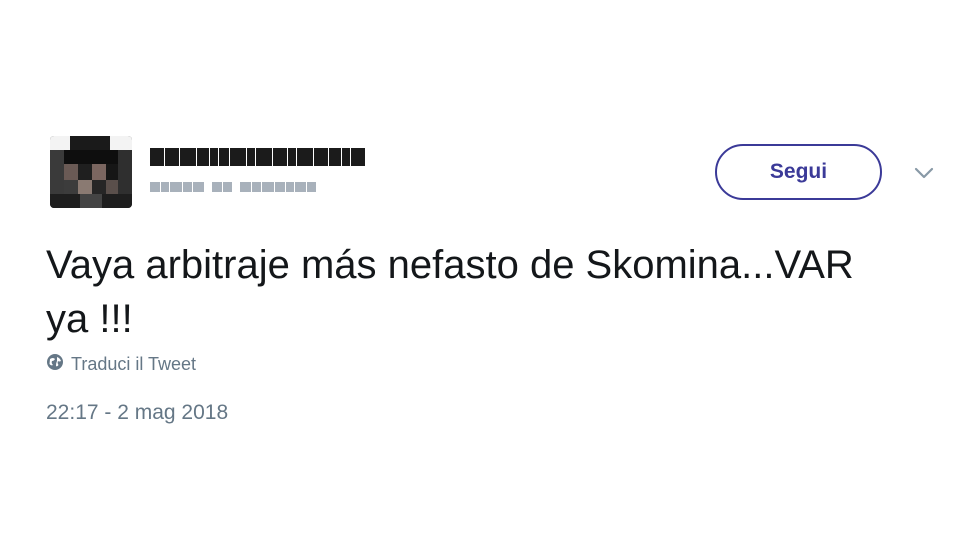 The image size is (978, 544). I want to click on tweet-text-line-2: ya !!!, so click(89, 319).